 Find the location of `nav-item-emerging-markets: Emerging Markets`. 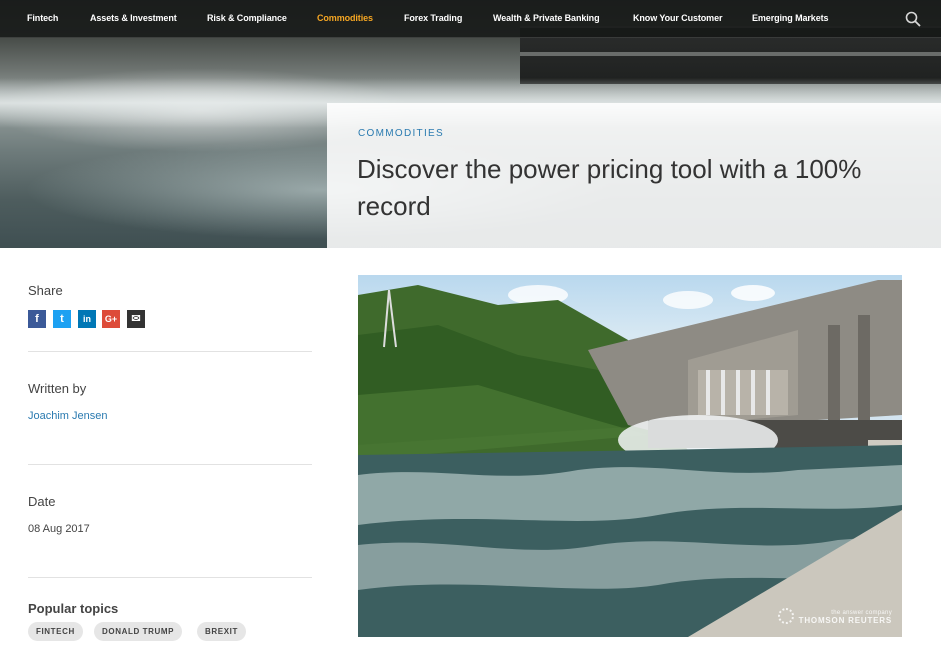

nav-item-emerging-markets: Emerging Markets is located at coordinates (790, 18).